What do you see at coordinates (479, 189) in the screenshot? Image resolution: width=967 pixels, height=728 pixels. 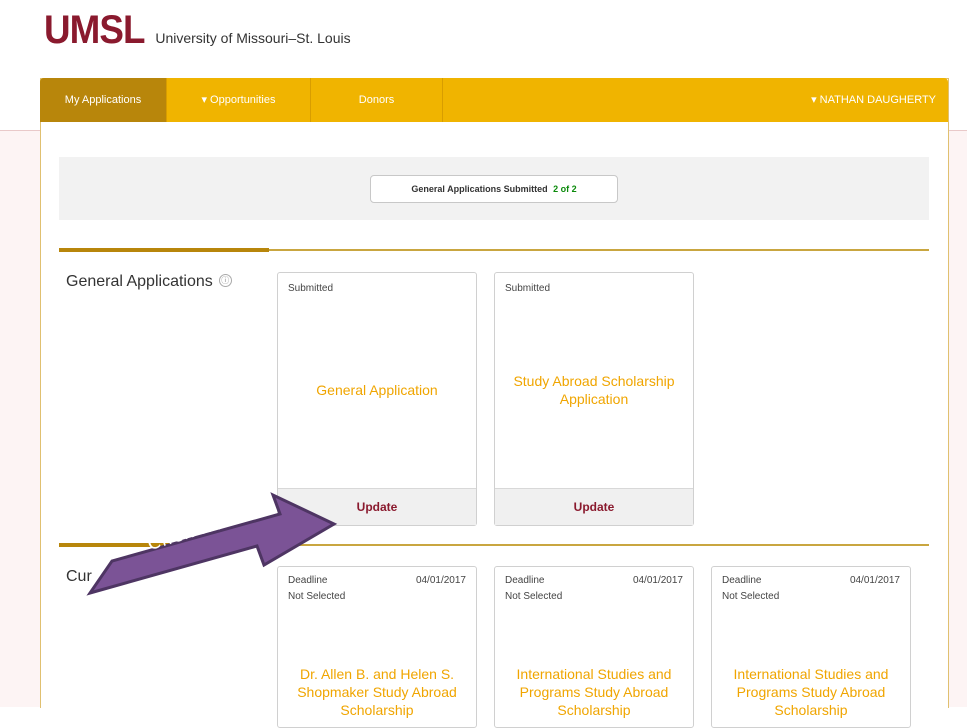 I see `summary-label: General Applications Submitted` at bounding box center [479, 189].